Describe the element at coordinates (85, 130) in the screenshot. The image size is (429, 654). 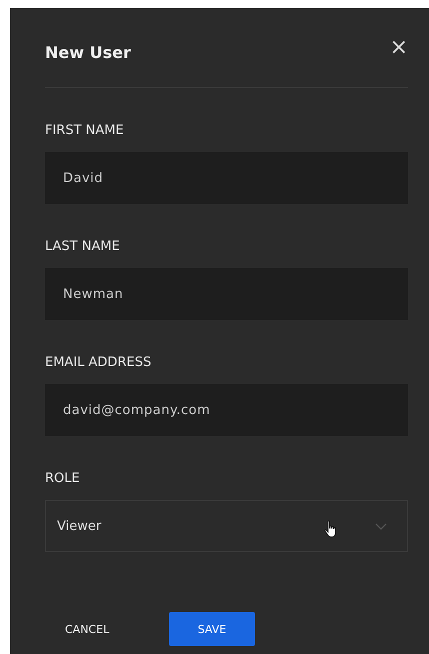
I see `field-label: FIRST NAME` at that location.